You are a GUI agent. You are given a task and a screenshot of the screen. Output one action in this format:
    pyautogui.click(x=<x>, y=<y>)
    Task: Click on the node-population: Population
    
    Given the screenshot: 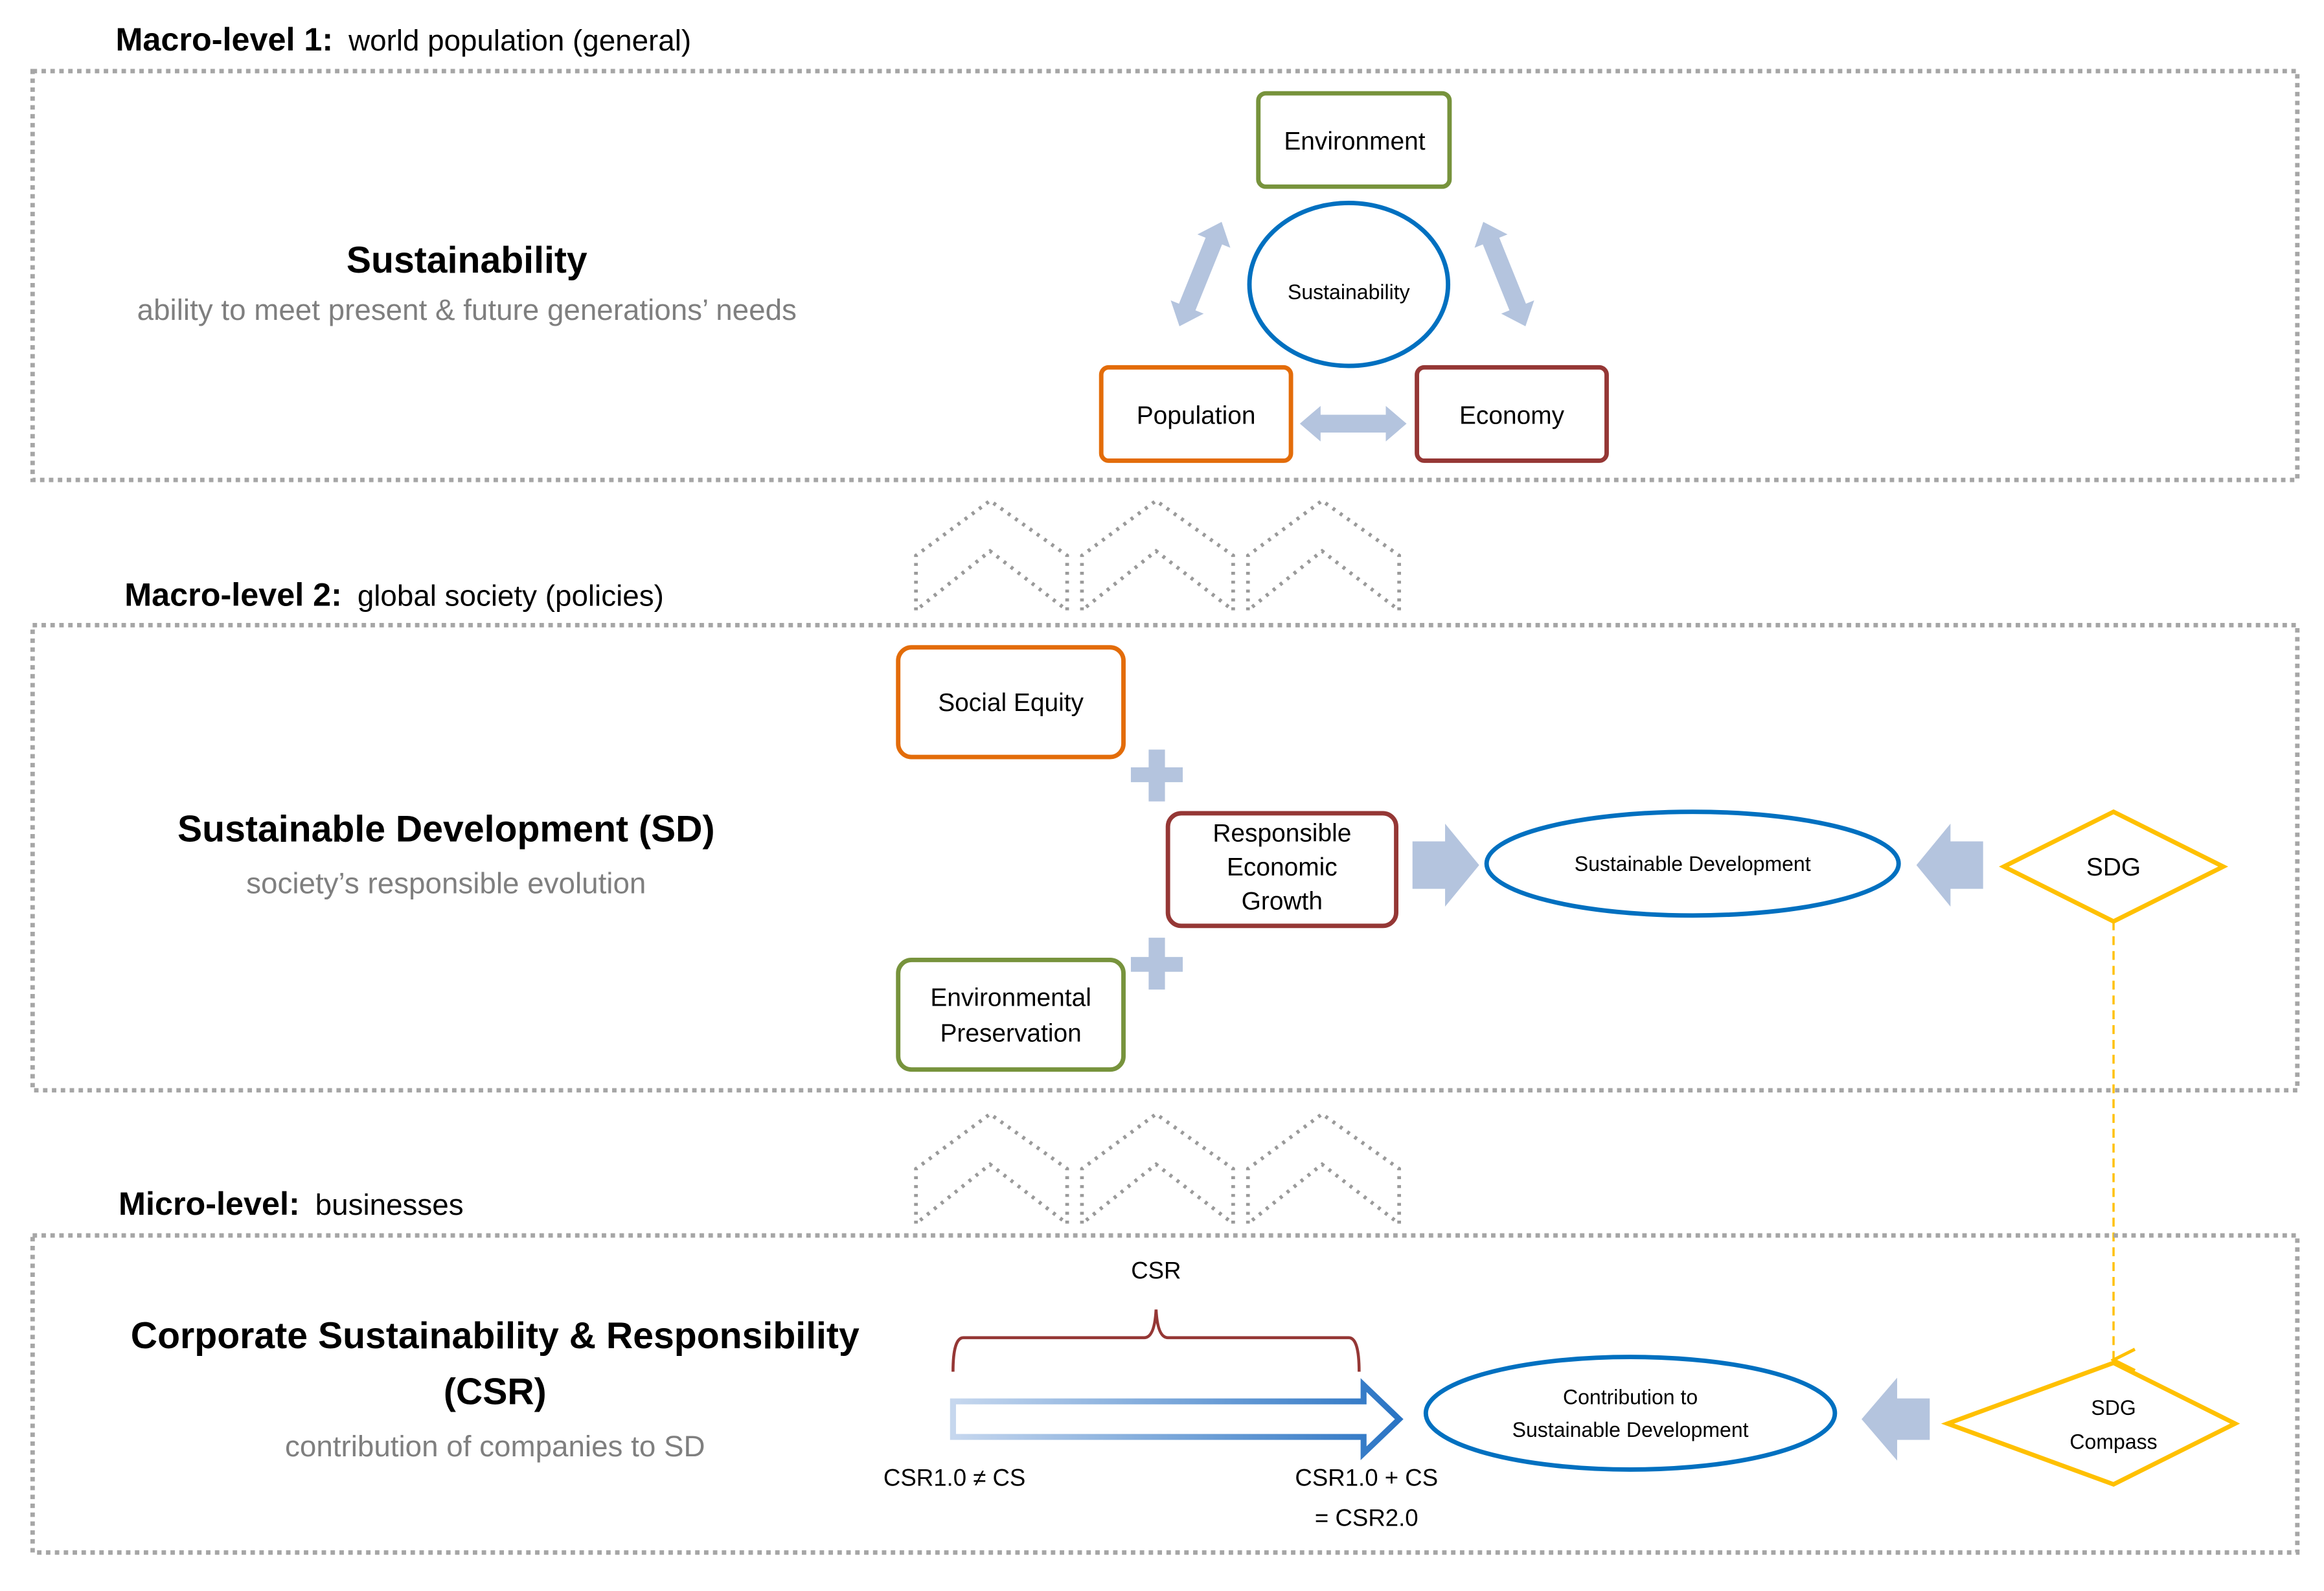 What is the action you would take?
    pyautogui.click(x=1196, y=414)
    